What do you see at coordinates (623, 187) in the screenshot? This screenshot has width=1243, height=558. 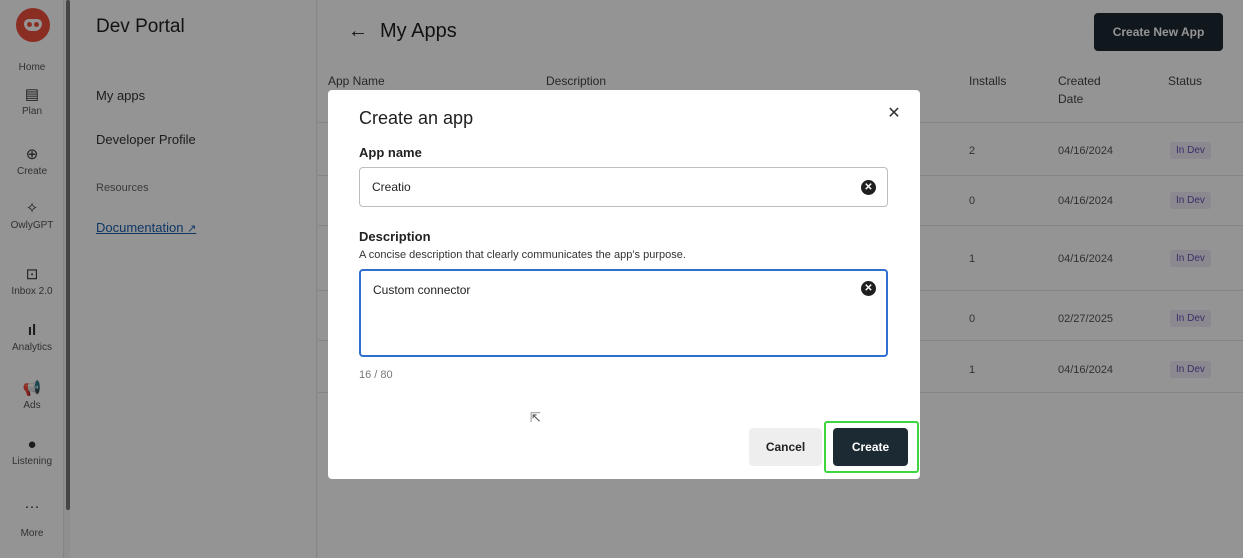 I see `app-name-input` at bounding box center [623, 187].